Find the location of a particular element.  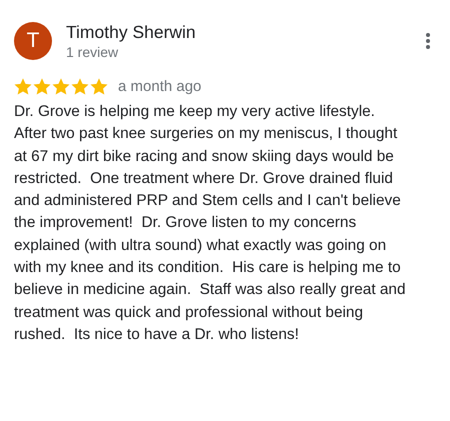

review-count: 1 review is located at coordinates (93, 52).